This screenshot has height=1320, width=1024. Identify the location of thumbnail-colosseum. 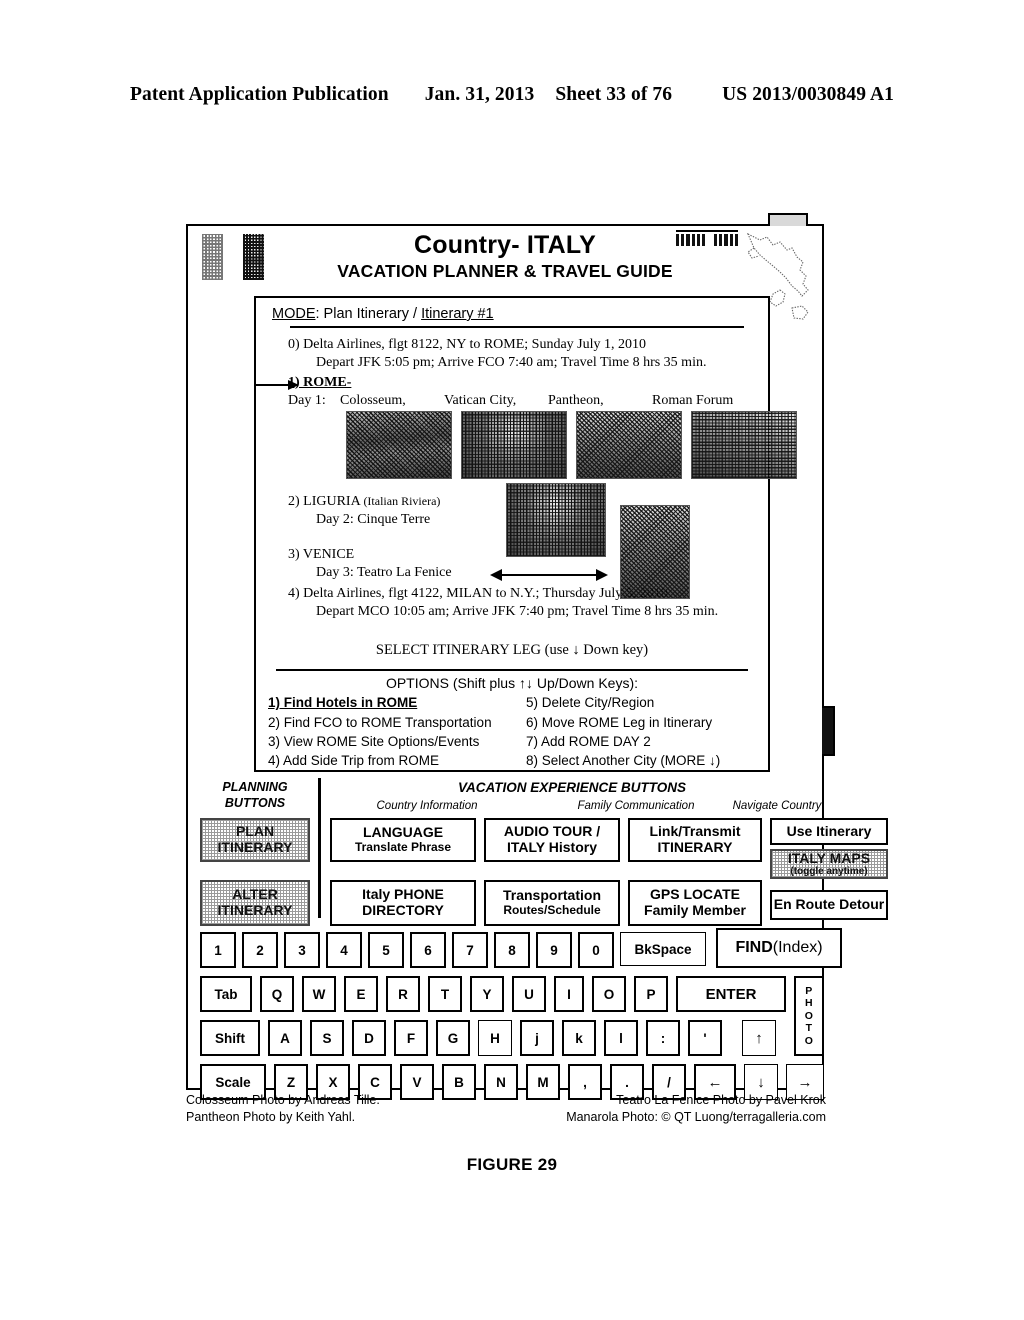
(399, 444).